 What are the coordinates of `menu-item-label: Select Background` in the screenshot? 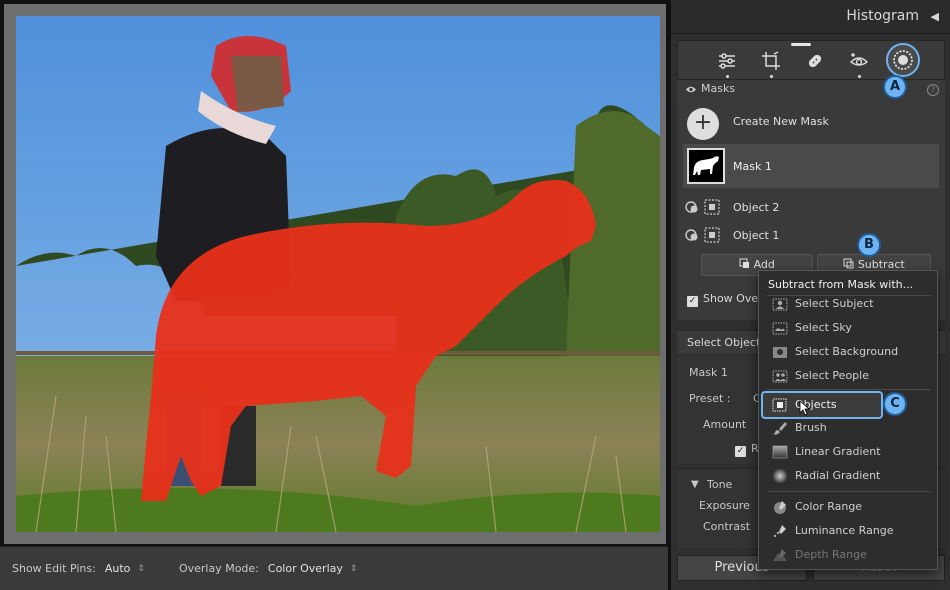 It's located at (847, 351).